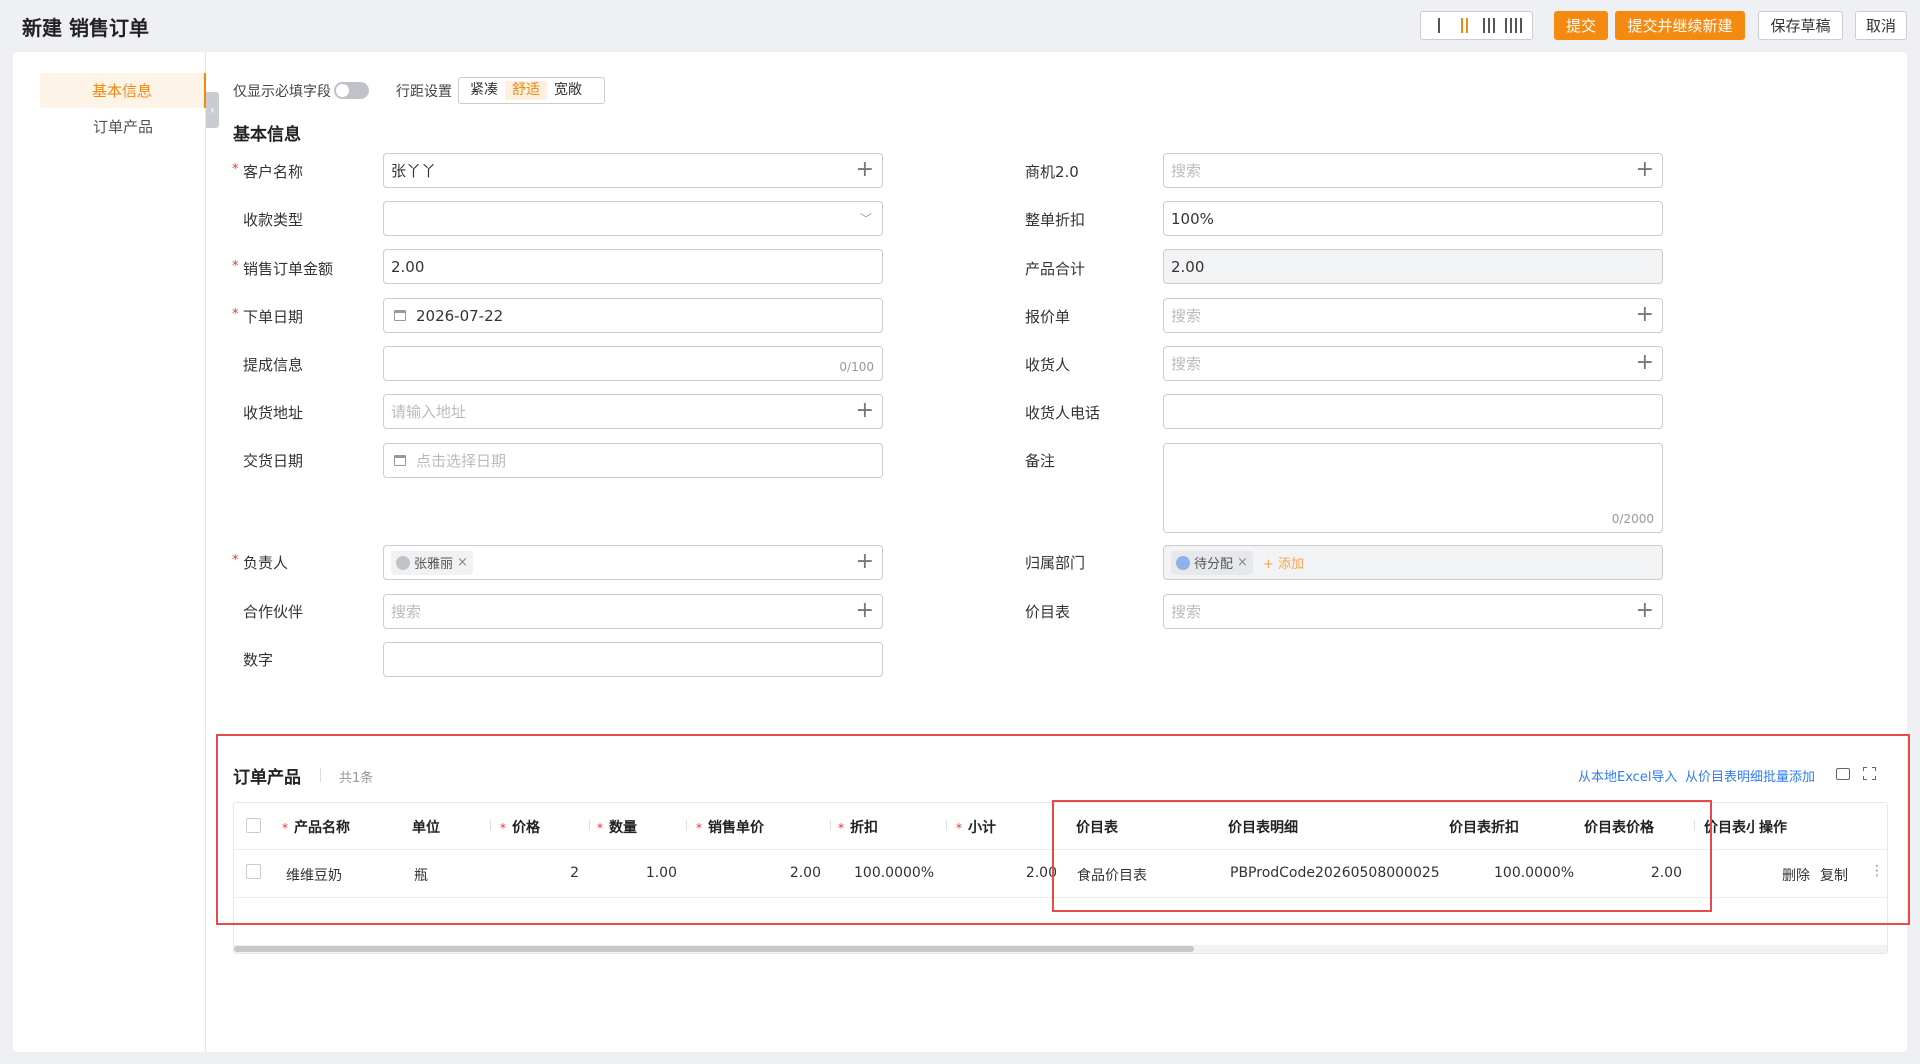 Image resolution: width=1920 pixels, height=1064 pixels. What do you see at coordinates (1881, 25) in the screenshot?
I see `cancel-button: 取消` at bounding box center [1881, 25].